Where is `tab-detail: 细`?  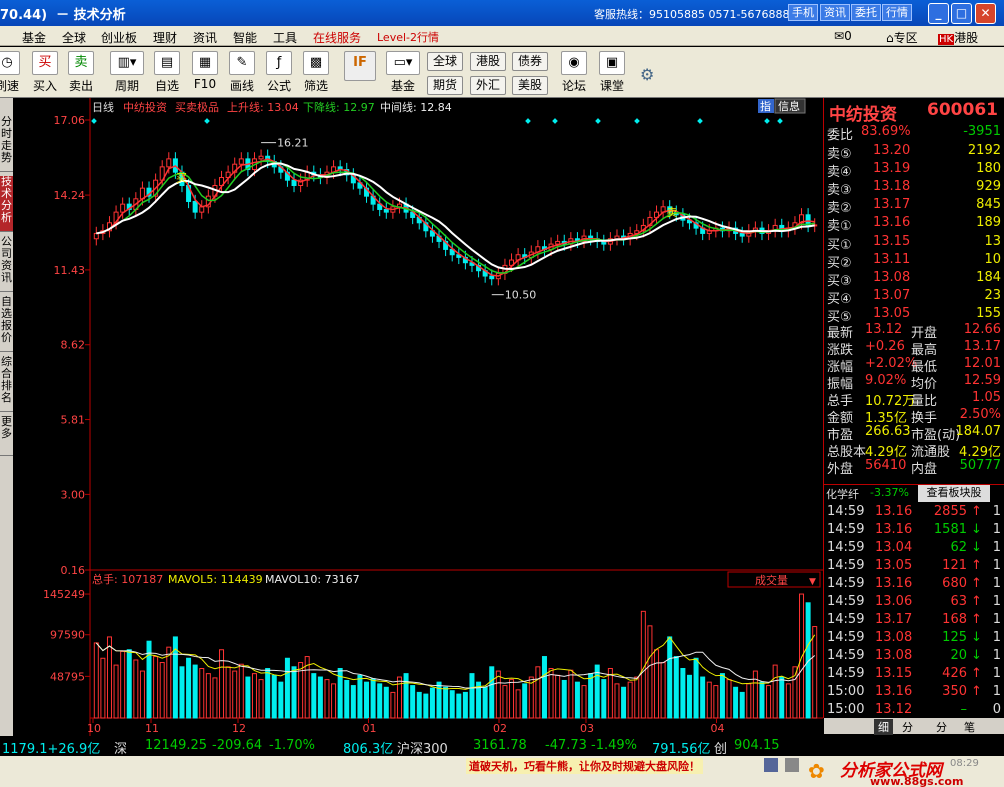
tab-detail: 细 is located at coordinates (883, 727).